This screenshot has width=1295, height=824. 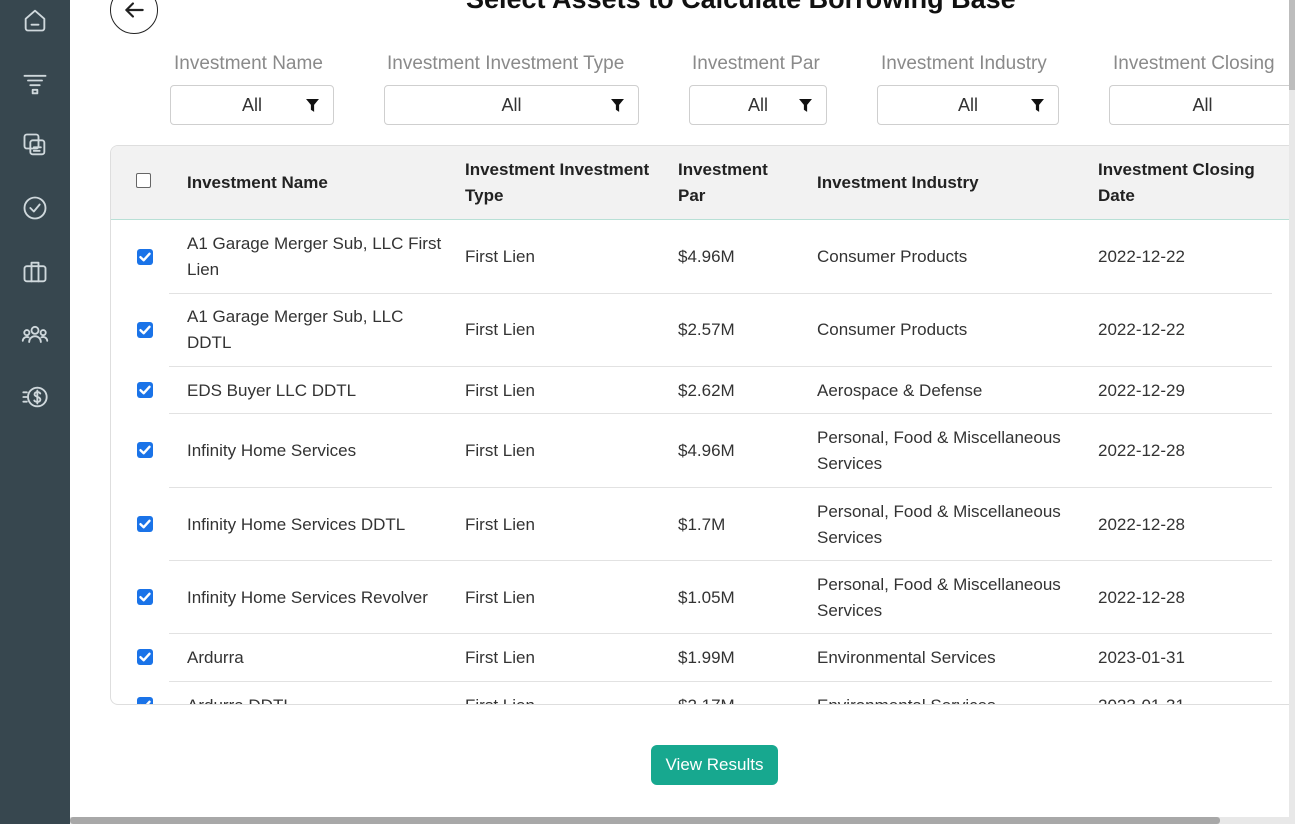 I want to click on column-header-date-line2: Date, so click(x=1116, y=195).